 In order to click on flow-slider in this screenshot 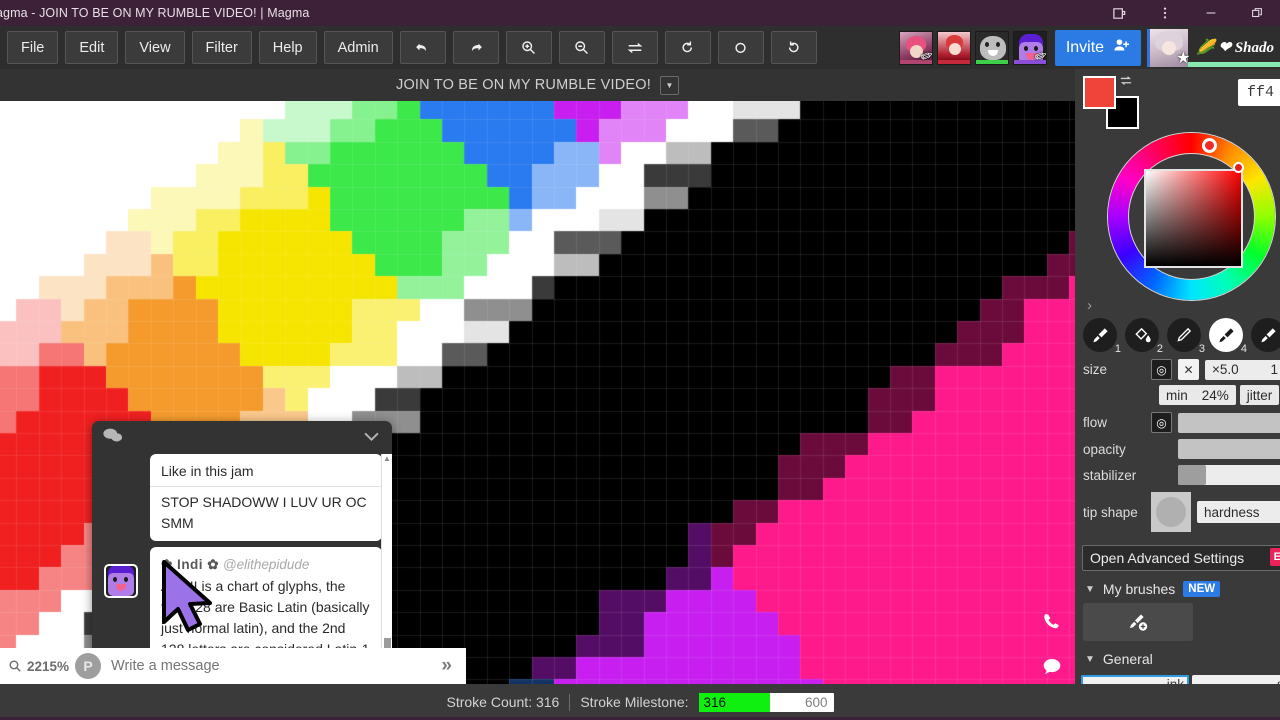, I will do `click(1229, 422)`.